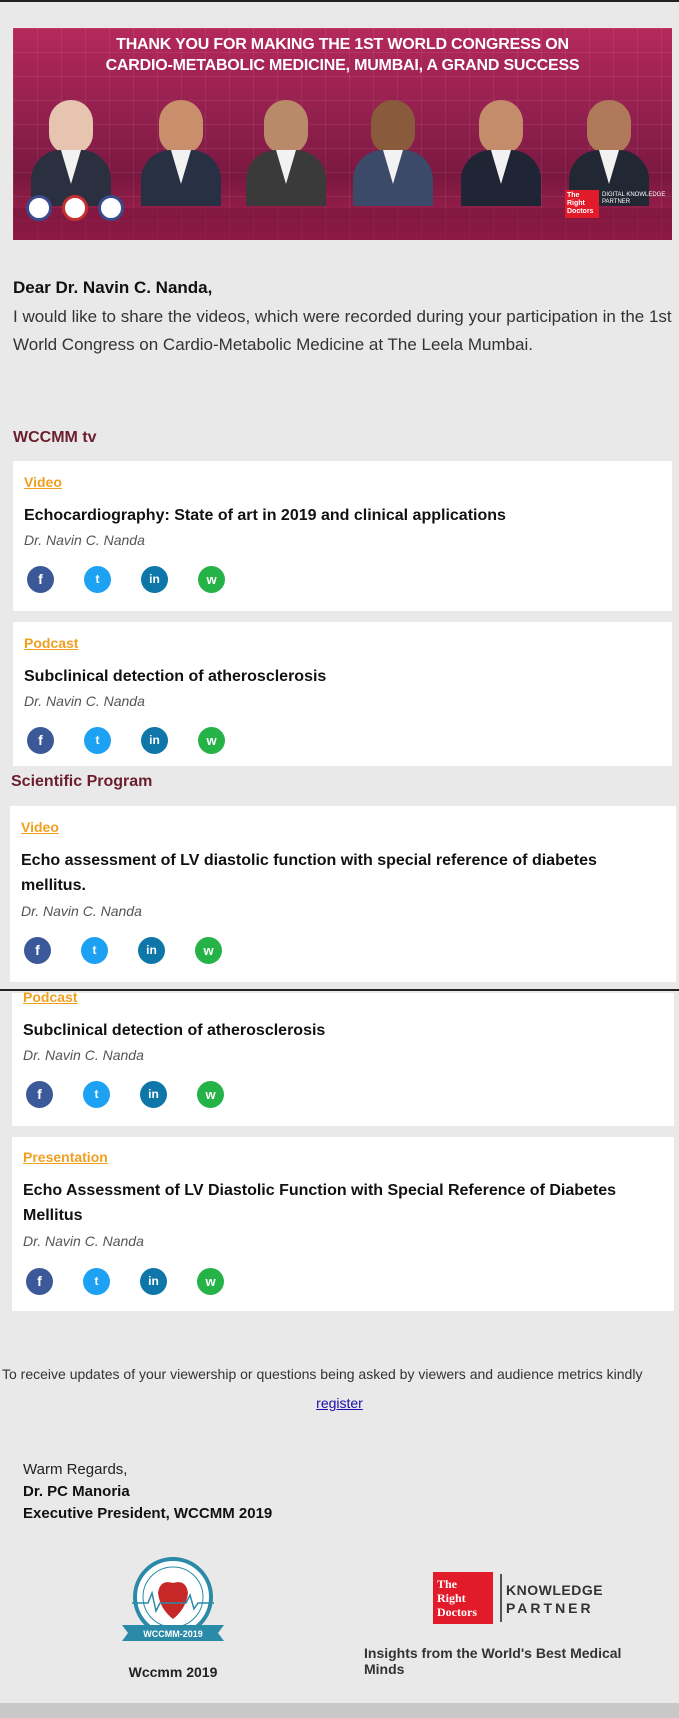  What do you see at coordinates (173, 1634) in the screenshot?
I see `wccmm-badge-text: WCCMM-2019` at bounding box center [173, 1634].